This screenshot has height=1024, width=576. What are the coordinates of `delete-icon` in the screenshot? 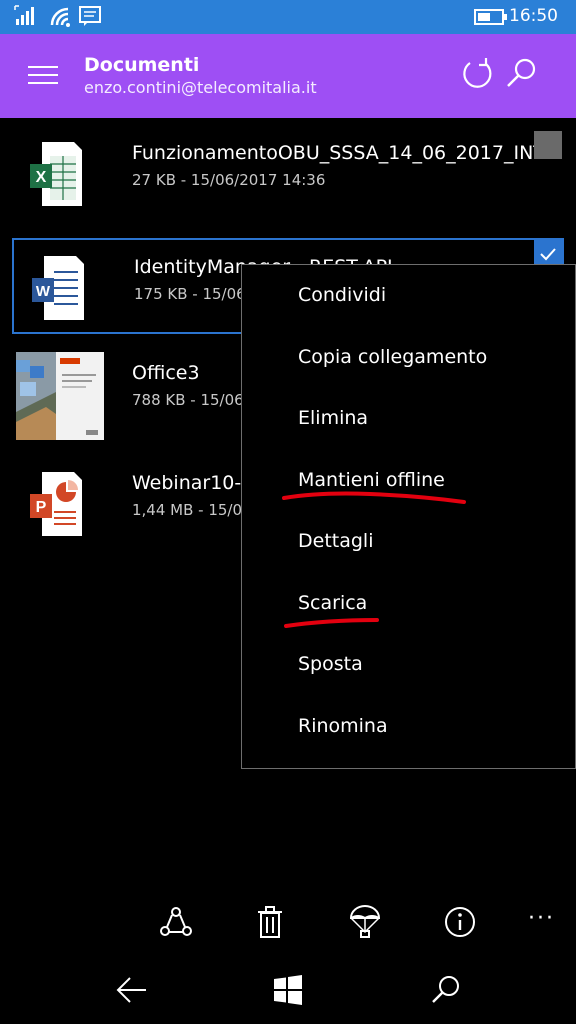 It's located at (270, 922).